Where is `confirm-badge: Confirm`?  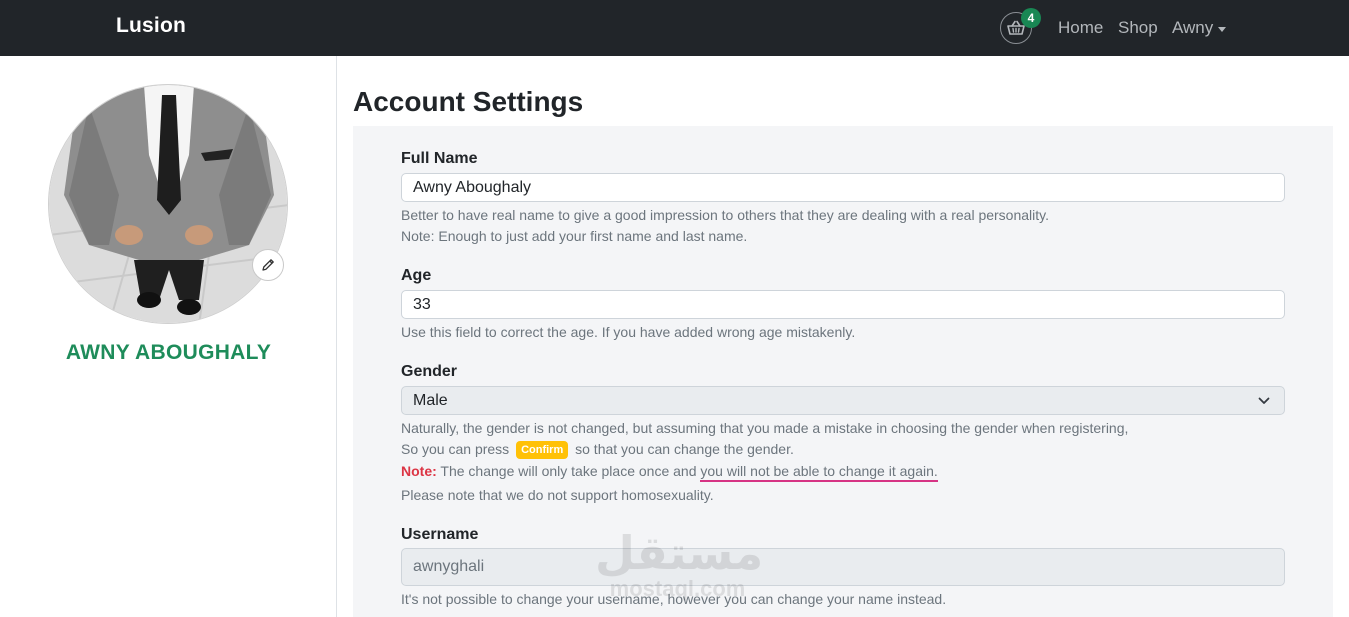 confirm-badge: Confirm is located at coordinates (542, 450).